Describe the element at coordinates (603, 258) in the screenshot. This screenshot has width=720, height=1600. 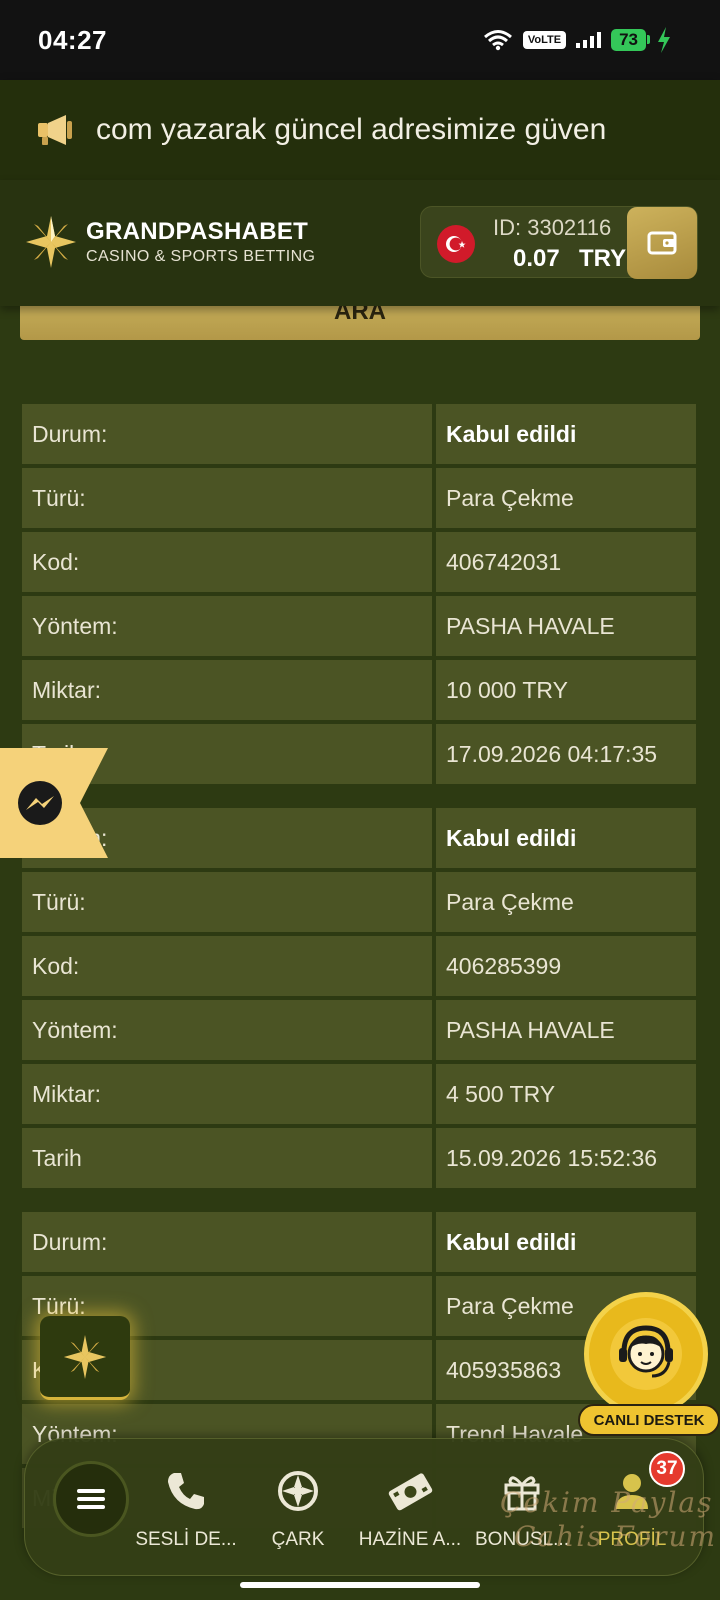
I see `account-currency: TRY` at that location.